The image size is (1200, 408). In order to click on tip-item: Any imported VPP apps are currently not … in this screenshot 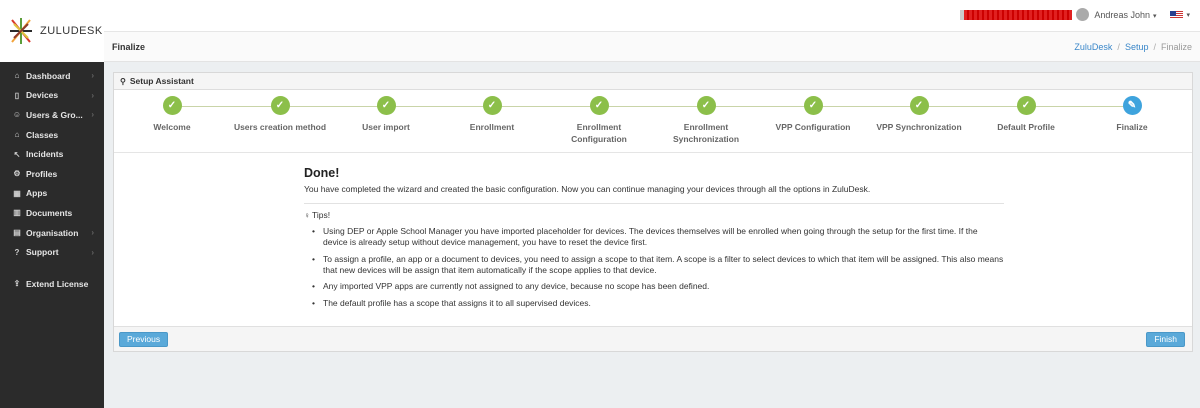, I will do `click(658, 286)`.